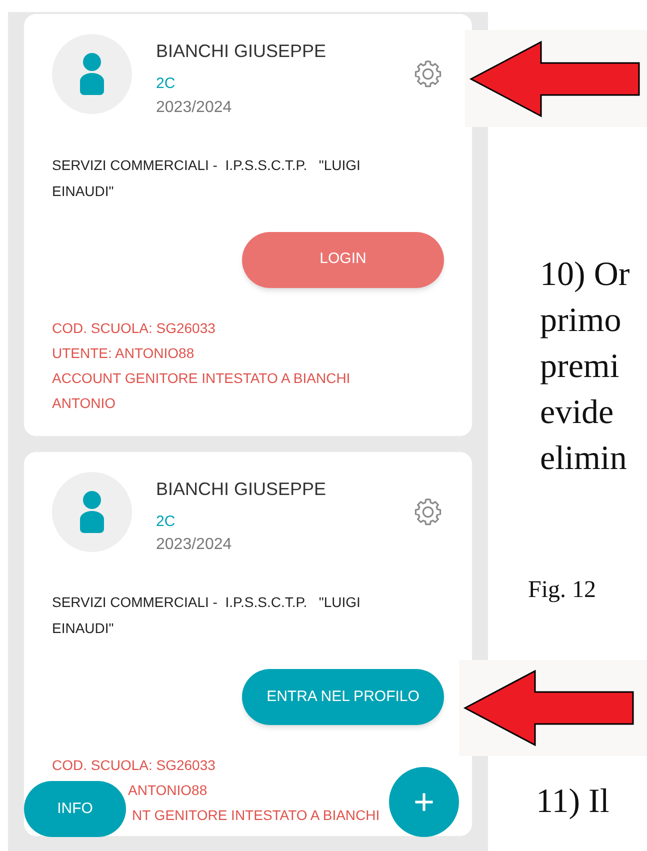  What do you see at coordinates (584, 459) in the screenshot?
I see `document-text: elimin` at bounding box center [584, 459].